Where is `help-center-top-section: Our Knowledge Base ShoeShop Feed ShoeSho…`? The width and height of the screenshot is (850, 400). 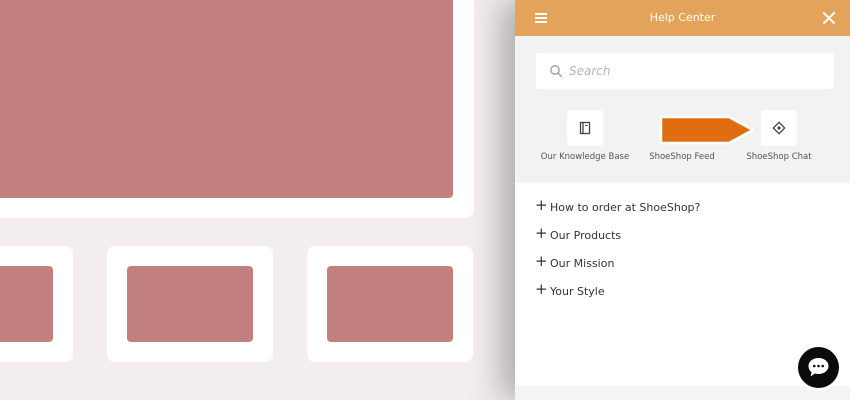
help-center-top-section: Our Knowledge Base ShoeShop Feed ShoeSho… is located at coordinates (682, 109).